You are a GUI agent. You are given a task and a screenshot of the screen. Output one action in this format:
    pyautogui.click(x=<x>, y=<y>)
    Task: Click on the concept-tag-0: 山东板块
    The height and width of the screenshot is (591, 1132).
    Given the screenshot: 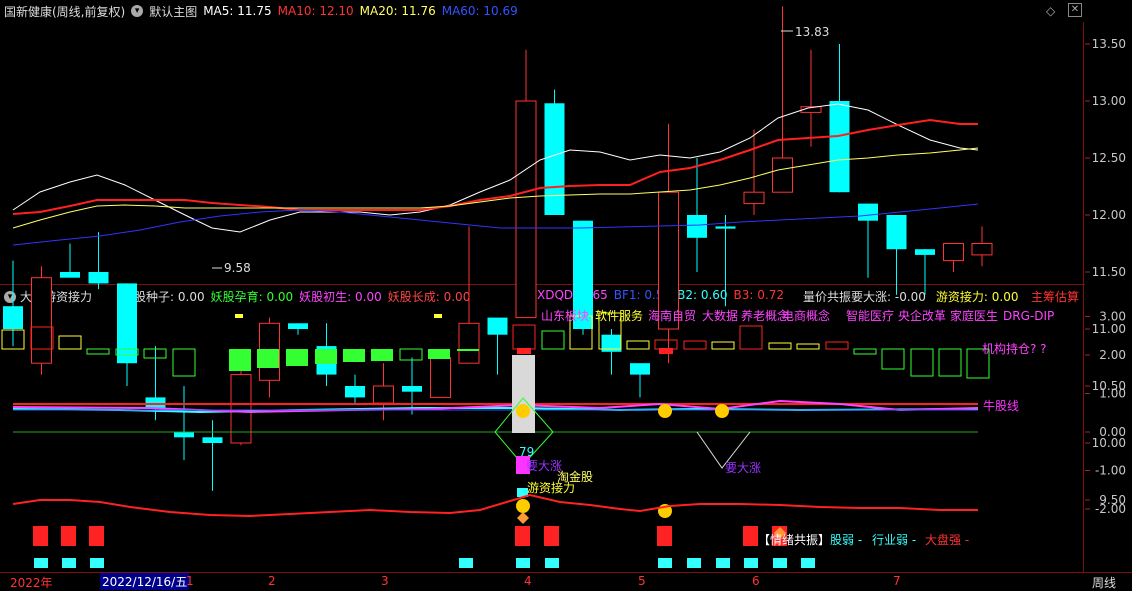 What is the action you would take?
    pyautogui.click(x=565, y=316)
    